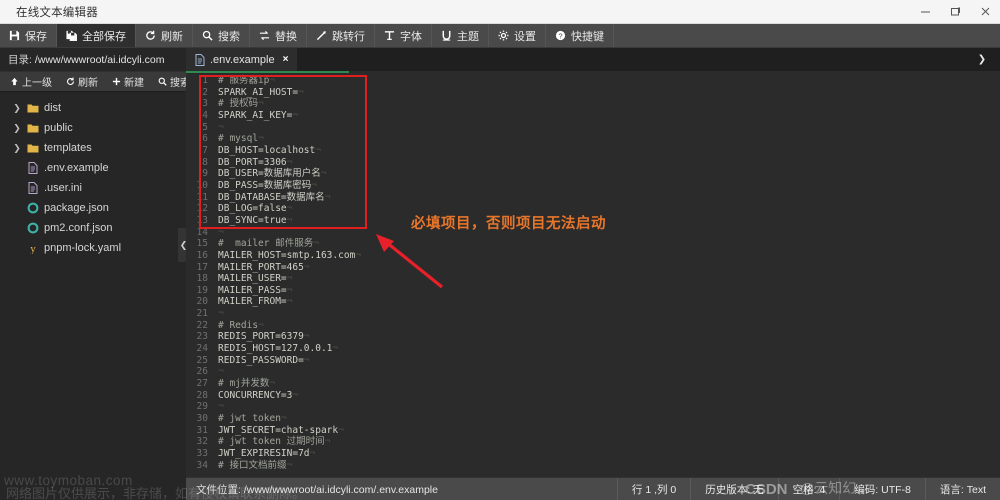 The width and height of the screenshot is (1000, 500). I want to click on code-line: MAILER_USER=¬, so click(255, 279).